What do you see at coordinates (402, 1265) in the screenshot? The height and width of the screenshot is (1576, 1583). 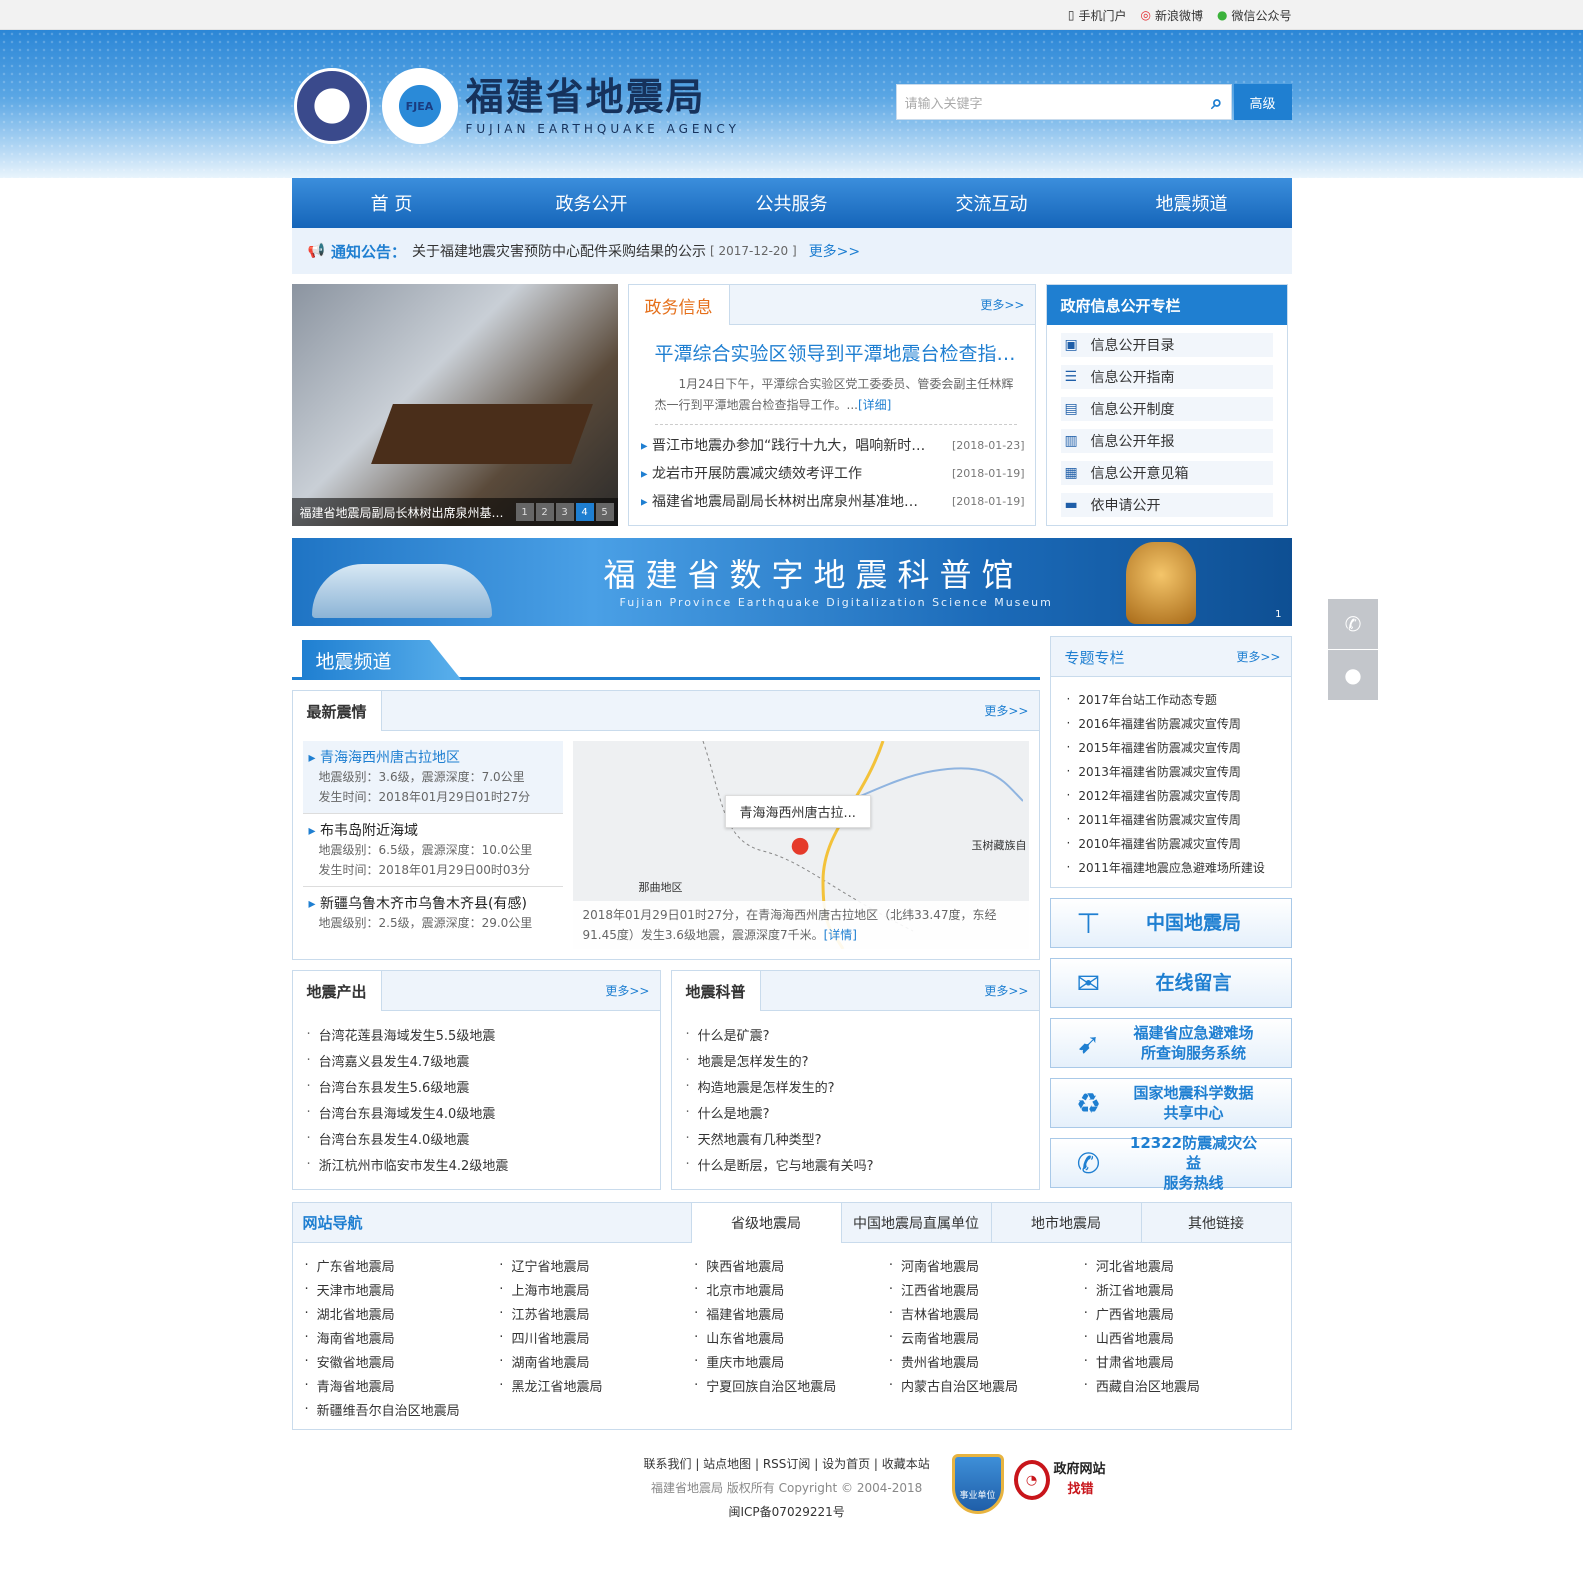 I see `site-nav-link: 广东省地震局` at bounding box center [402, 1265].